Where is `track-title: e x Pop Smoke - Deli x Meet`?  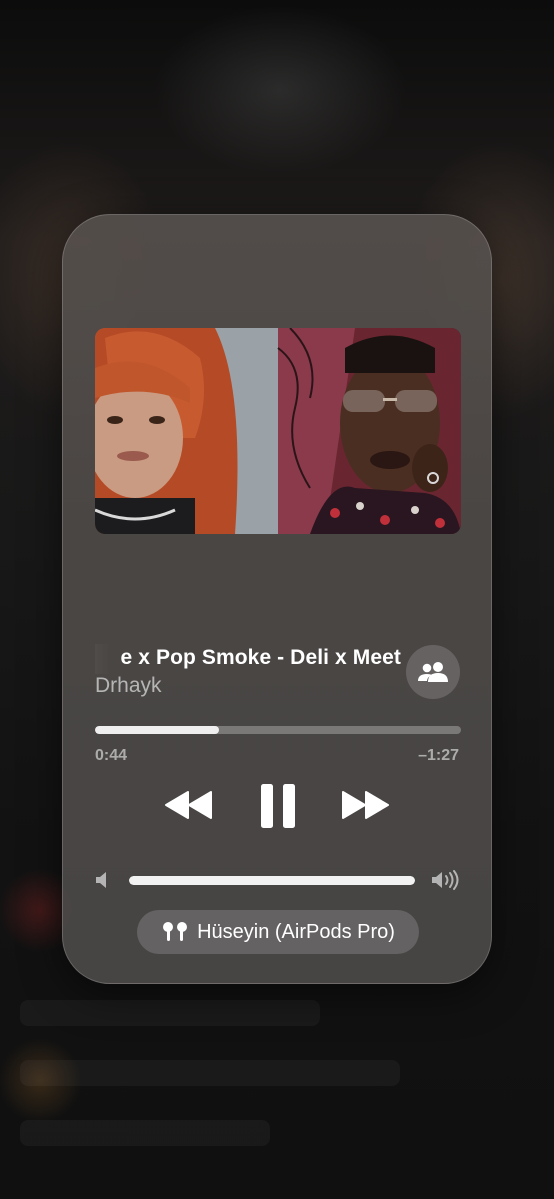
track-title: e x Pop Smoke - Deli x Meet is located at coordinates (260, 657).